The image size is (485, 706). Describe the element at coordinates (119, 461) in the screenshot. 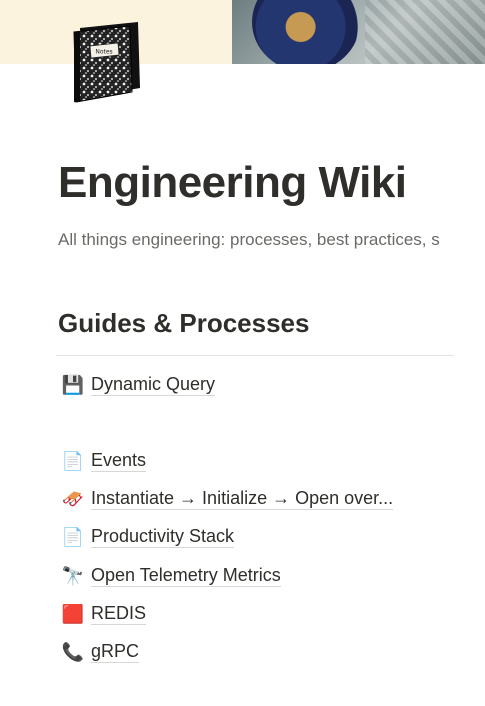

I see `page-link-label: Events` at that location.